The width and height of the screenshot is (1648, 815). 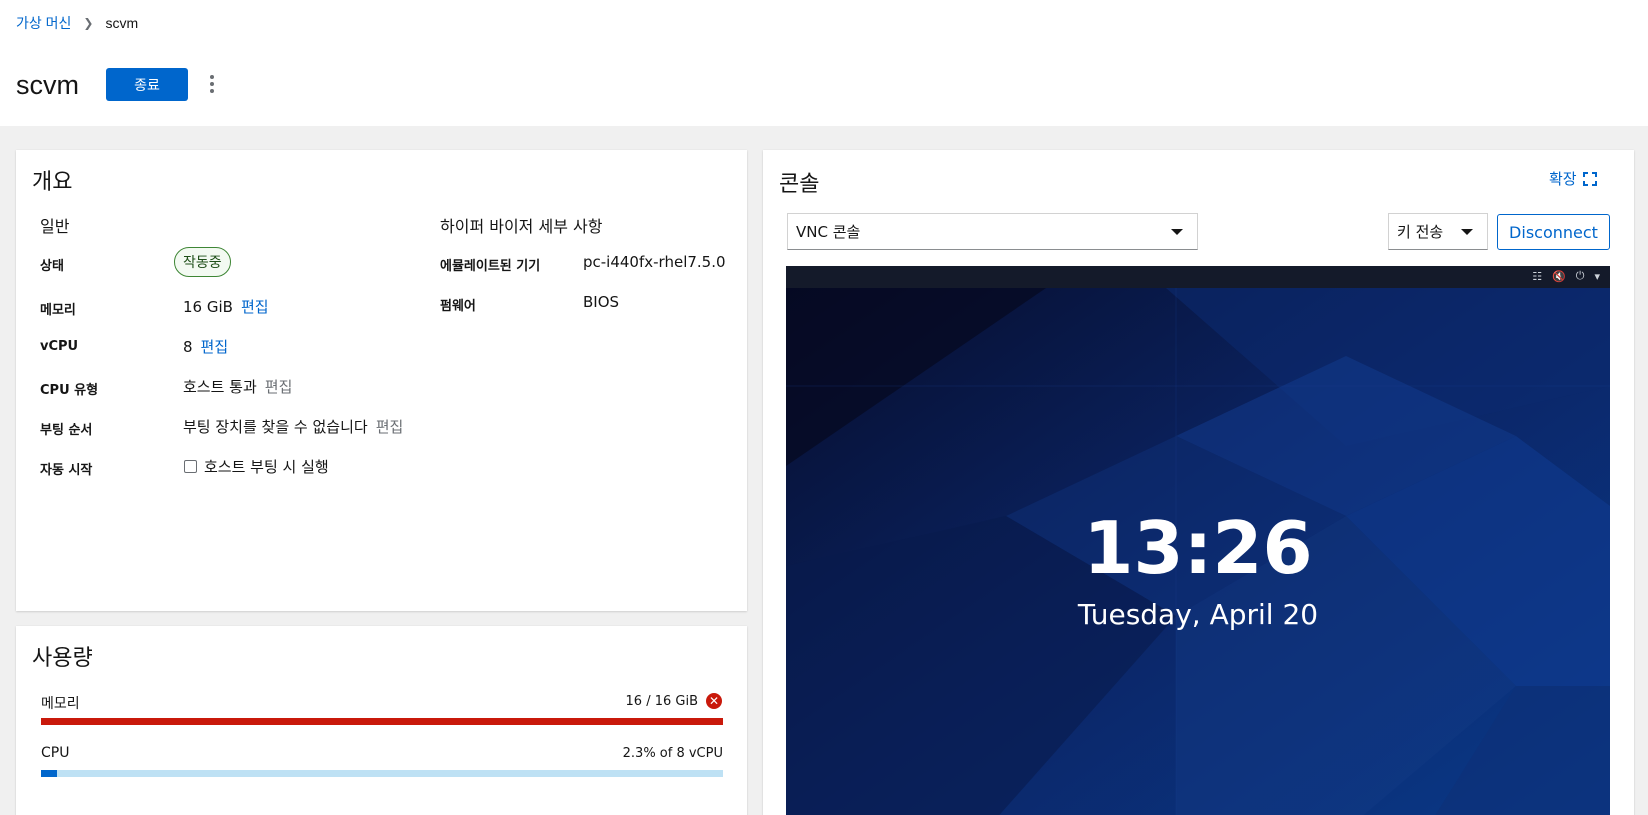 What do you see at coordinates (188, 346) in the screenshot?
I see `vcpu-value: 8` at bounding box center [188, 346].